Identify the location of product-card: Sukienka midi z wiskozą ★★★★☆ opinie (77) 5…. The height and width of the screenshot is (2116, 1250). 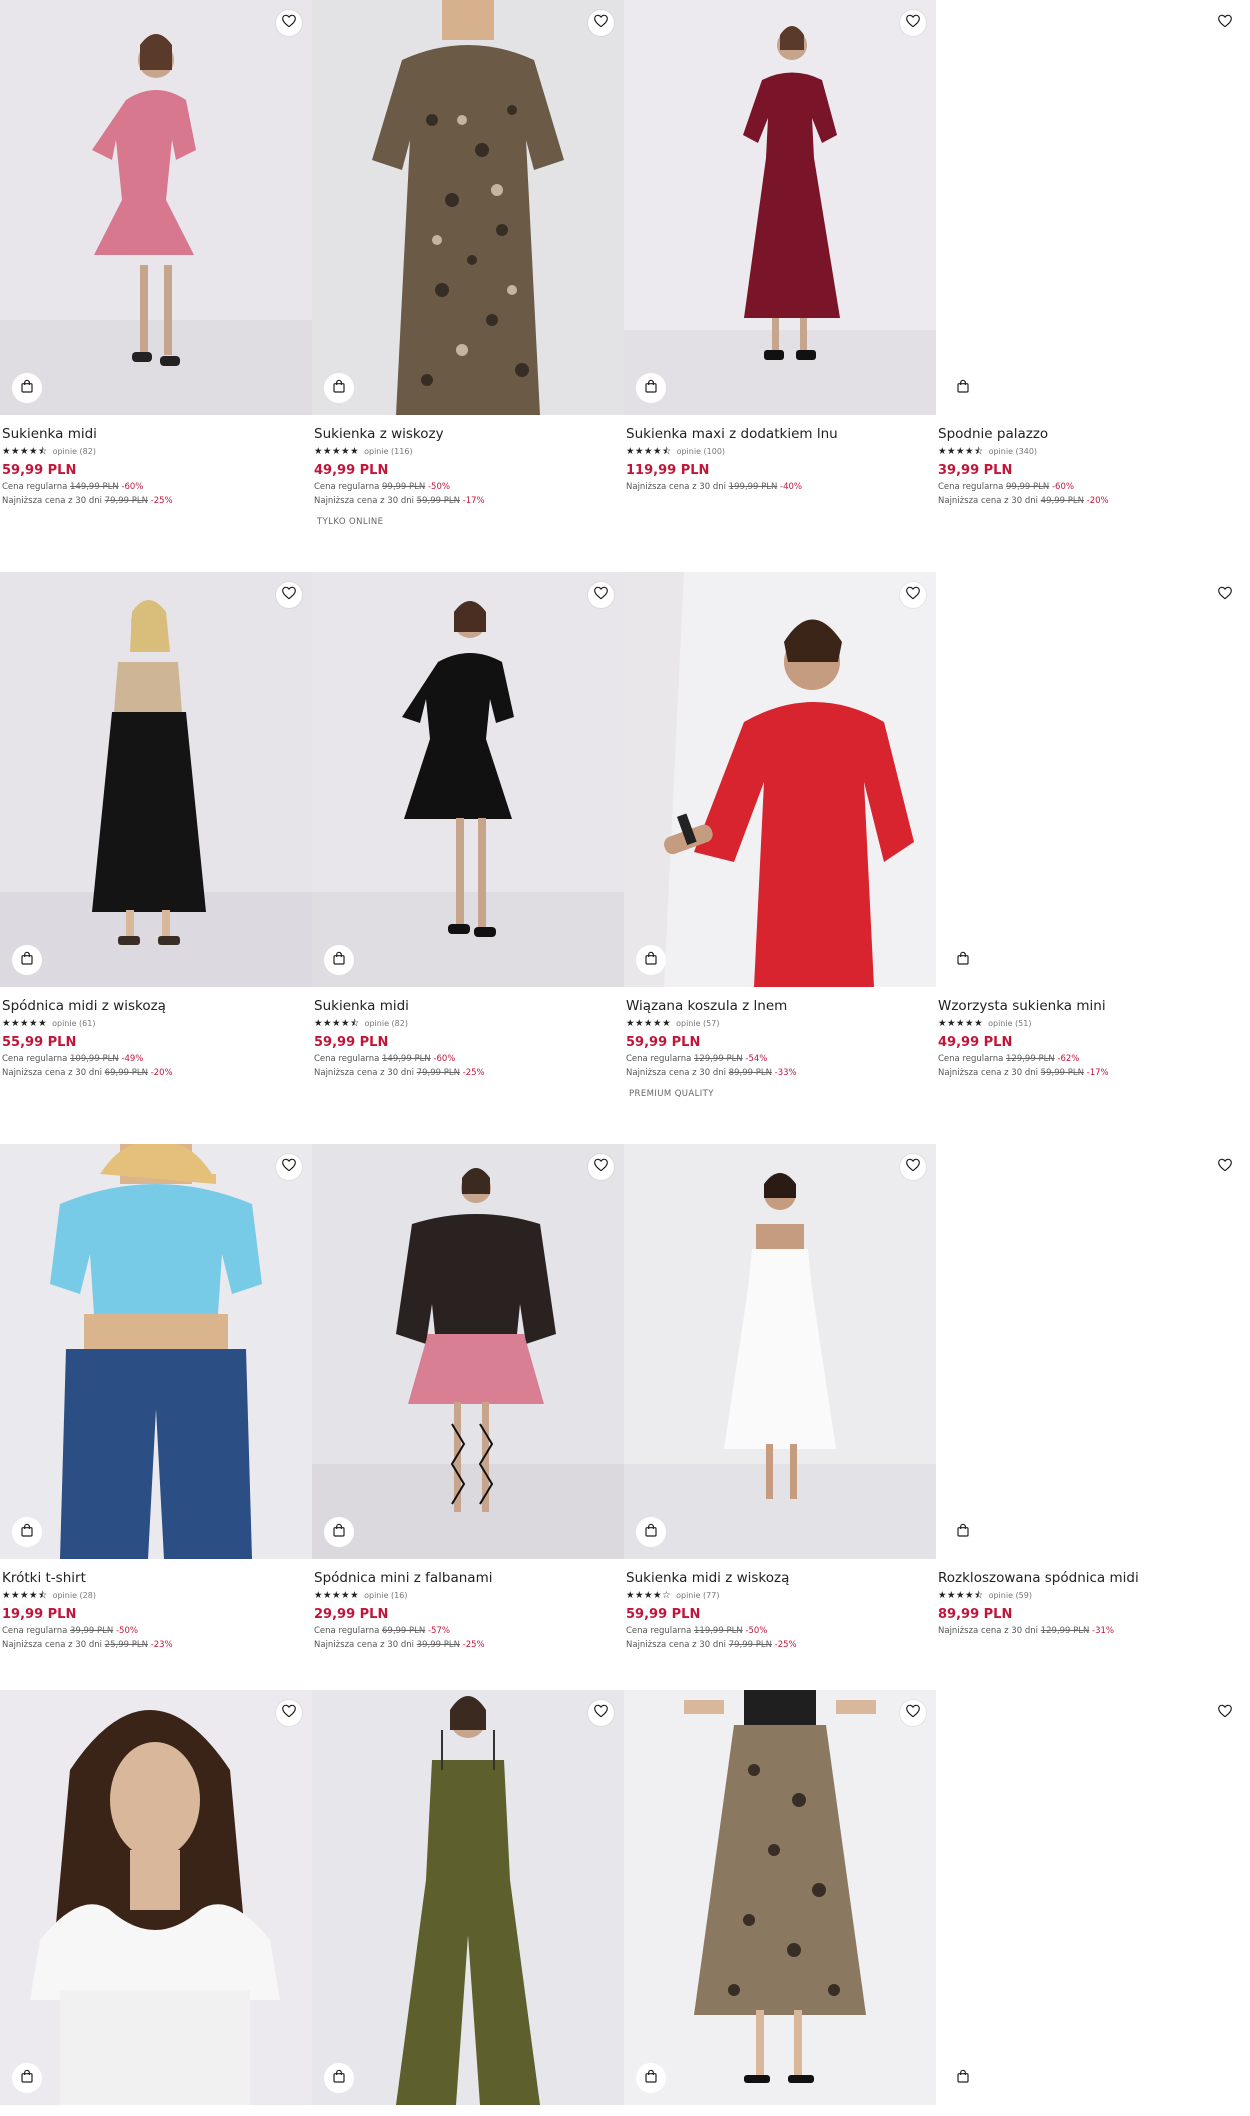
(780, 1398).